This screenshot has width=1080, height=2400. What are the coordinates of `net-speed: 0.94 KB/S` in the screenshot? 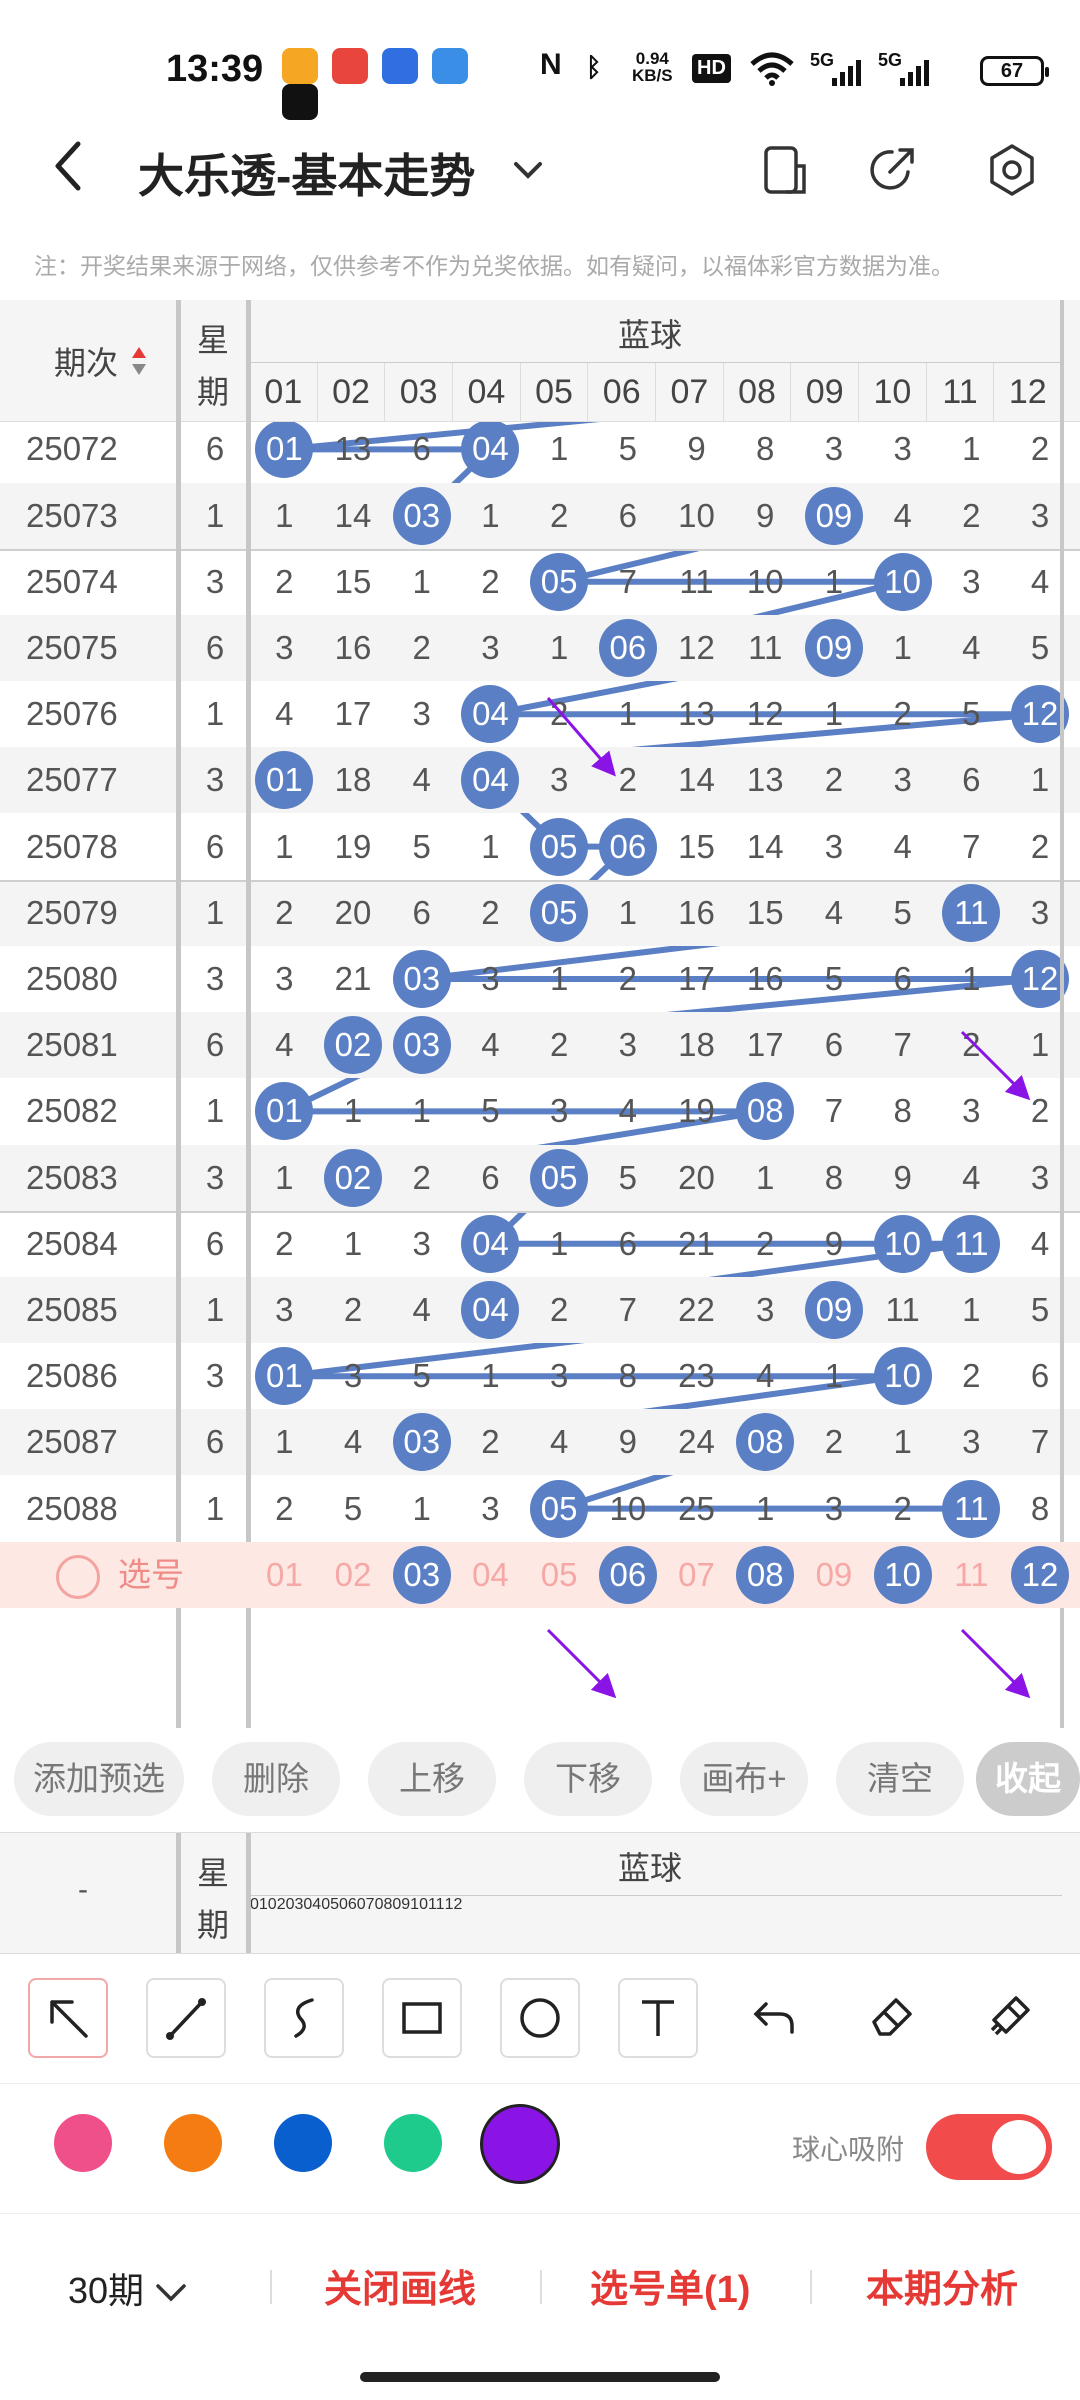 It's located at (652, 67).